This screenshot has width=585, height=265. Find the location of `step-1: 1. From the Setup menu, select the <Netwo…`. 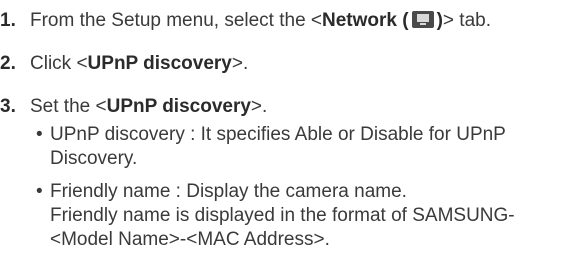

step-1: 1. From the Setup menu, select the <Netwo… is located at coordinates (245, 21).